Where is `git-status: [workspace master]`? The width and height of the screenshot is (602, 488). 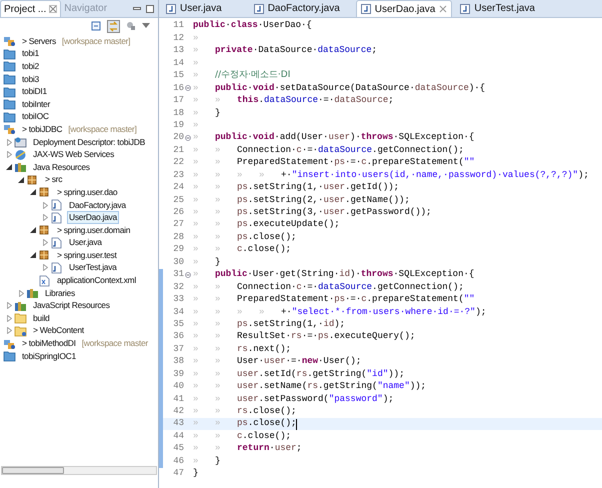 git-status: [workspace master] is located at coordinates (102, 129).